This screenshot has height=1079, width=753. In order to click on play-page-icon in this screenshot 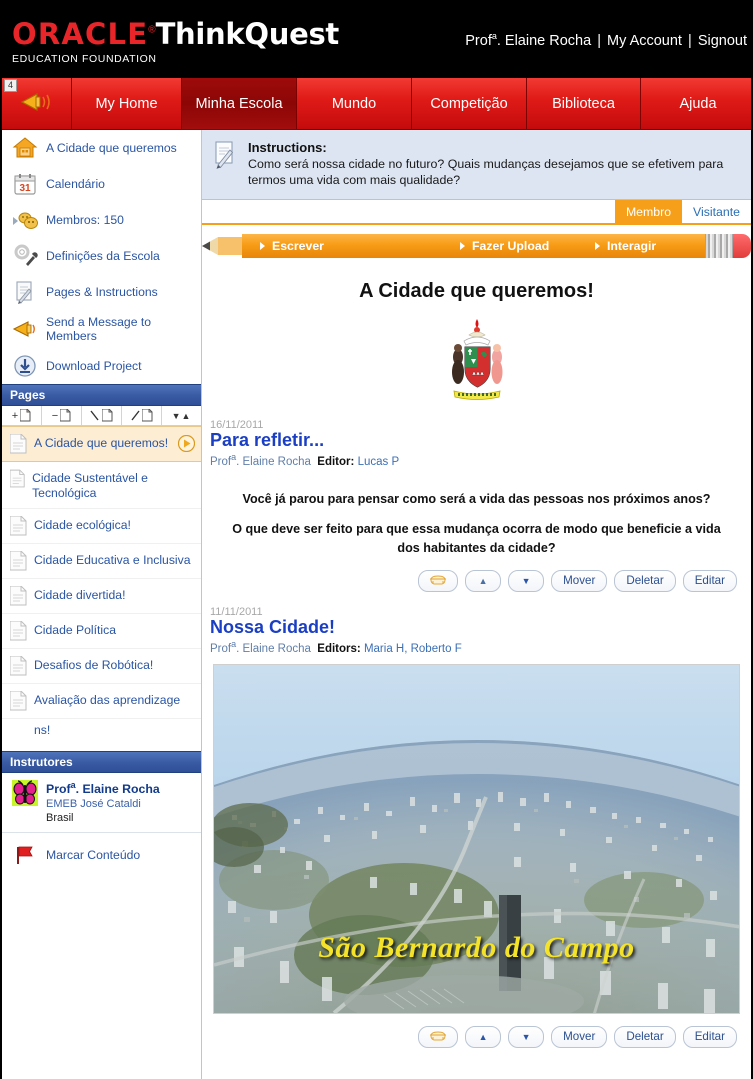, I will do `click(186, 443)`.